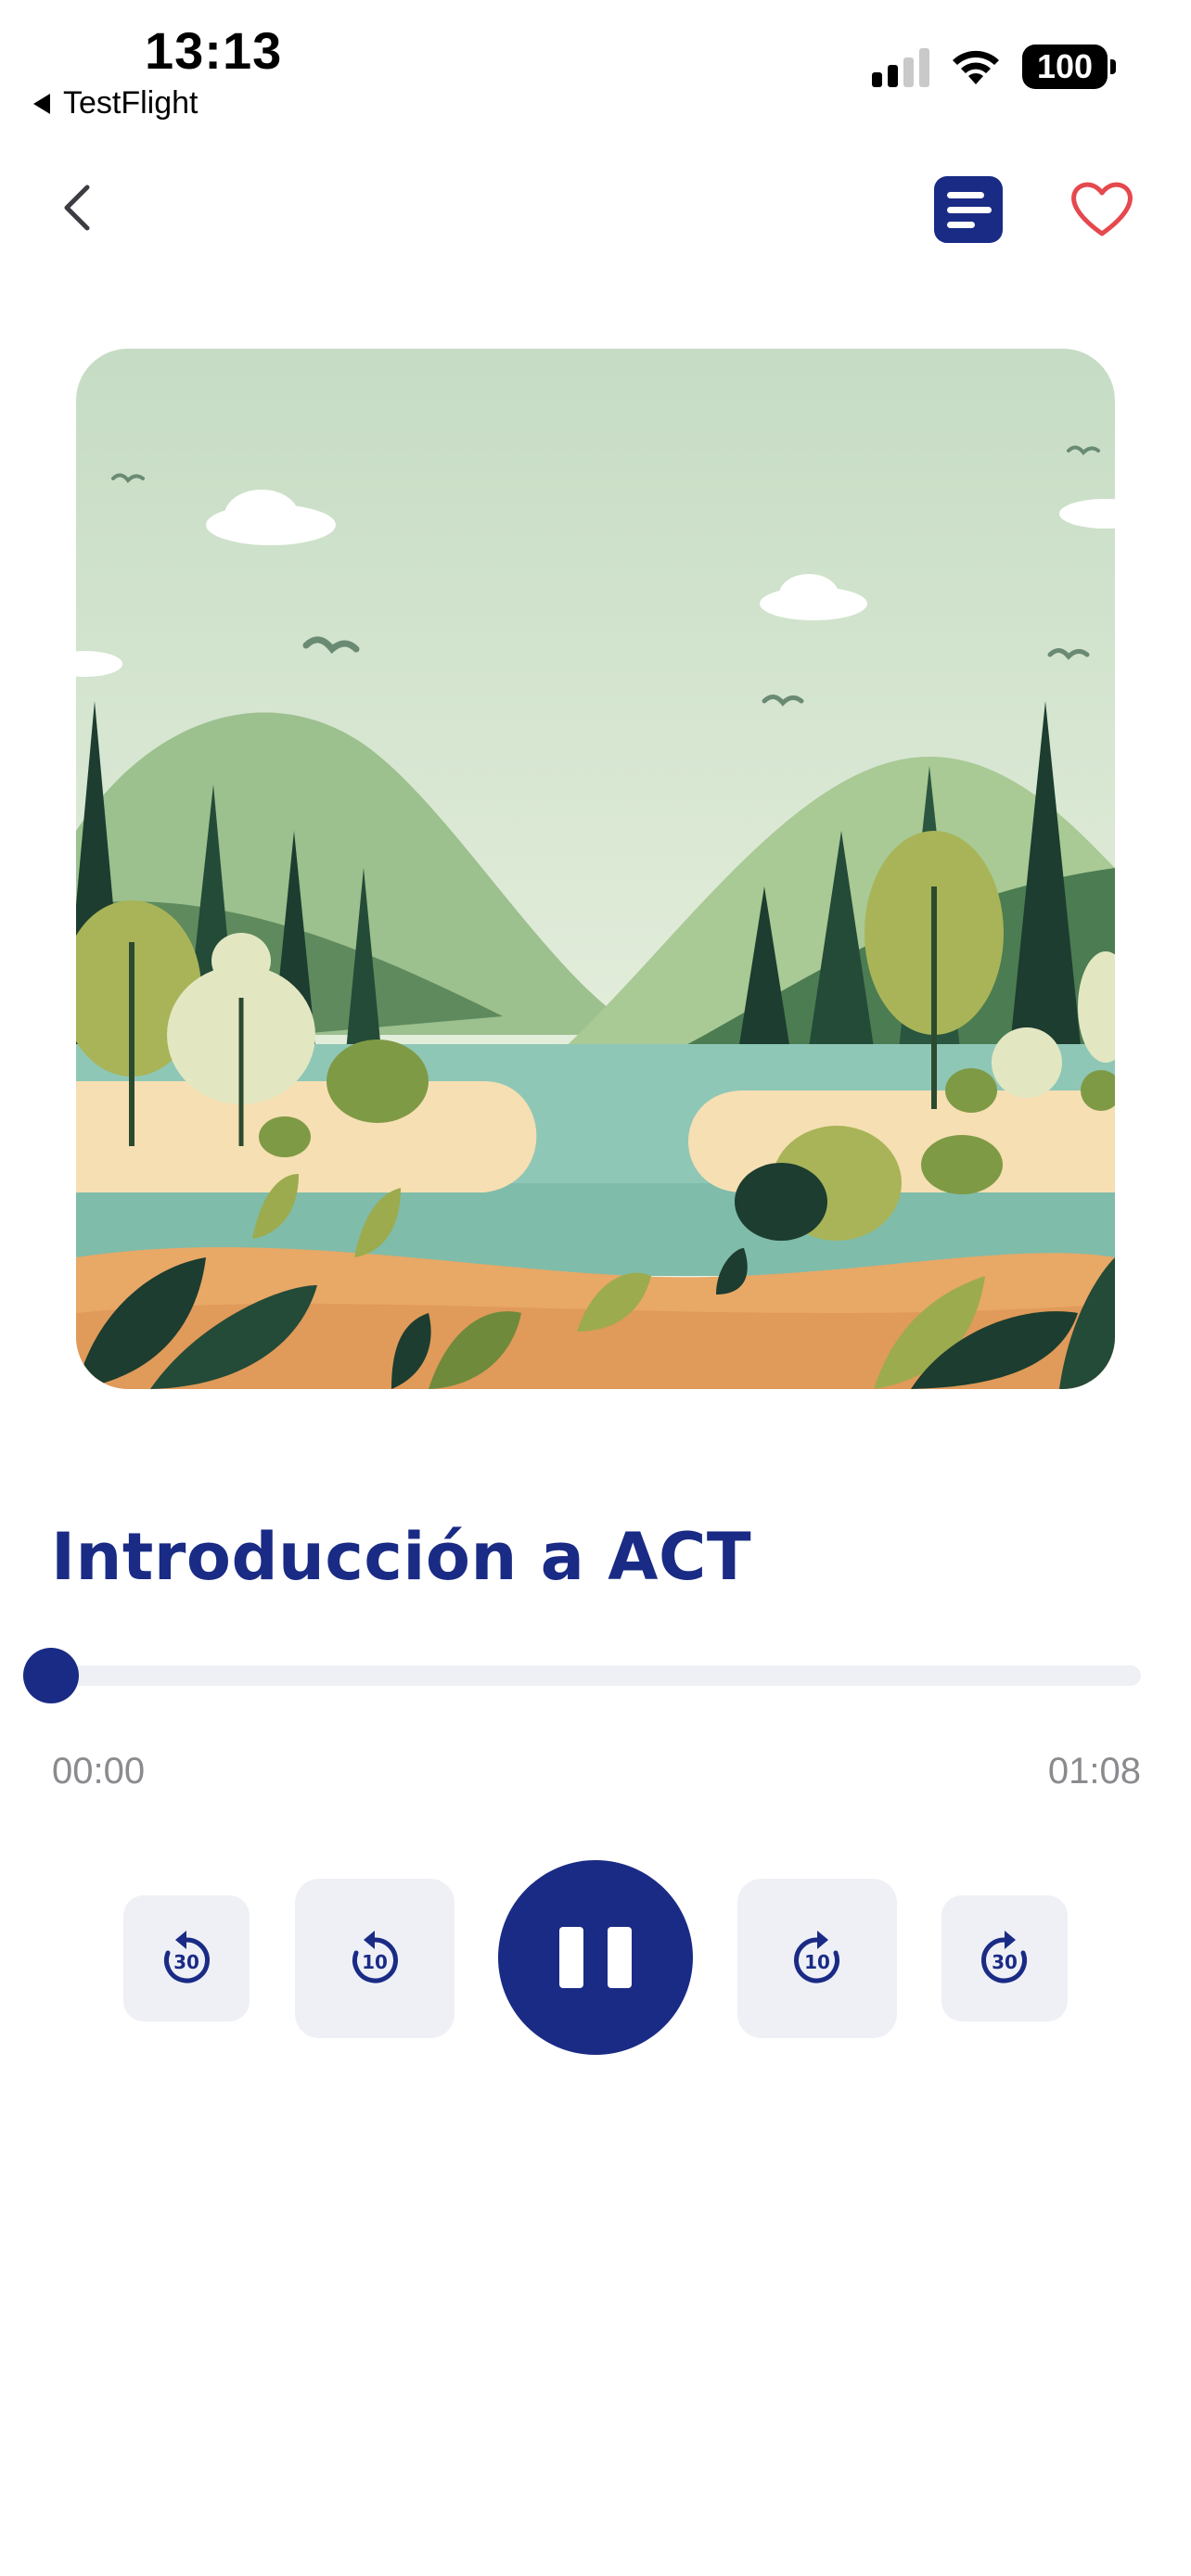 The width and height of the screenshot is (1191, 2576). What do you see at coordinates (969, 209) in the screenshot?
I see `transcript-button` at bounding box center [969, 209].